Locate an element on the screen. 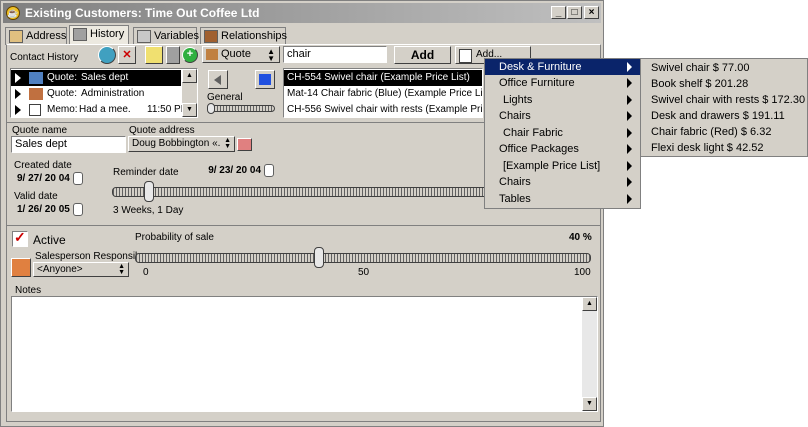  menu-item-office-packages: Office Packages is located at coordinates (562, 149).